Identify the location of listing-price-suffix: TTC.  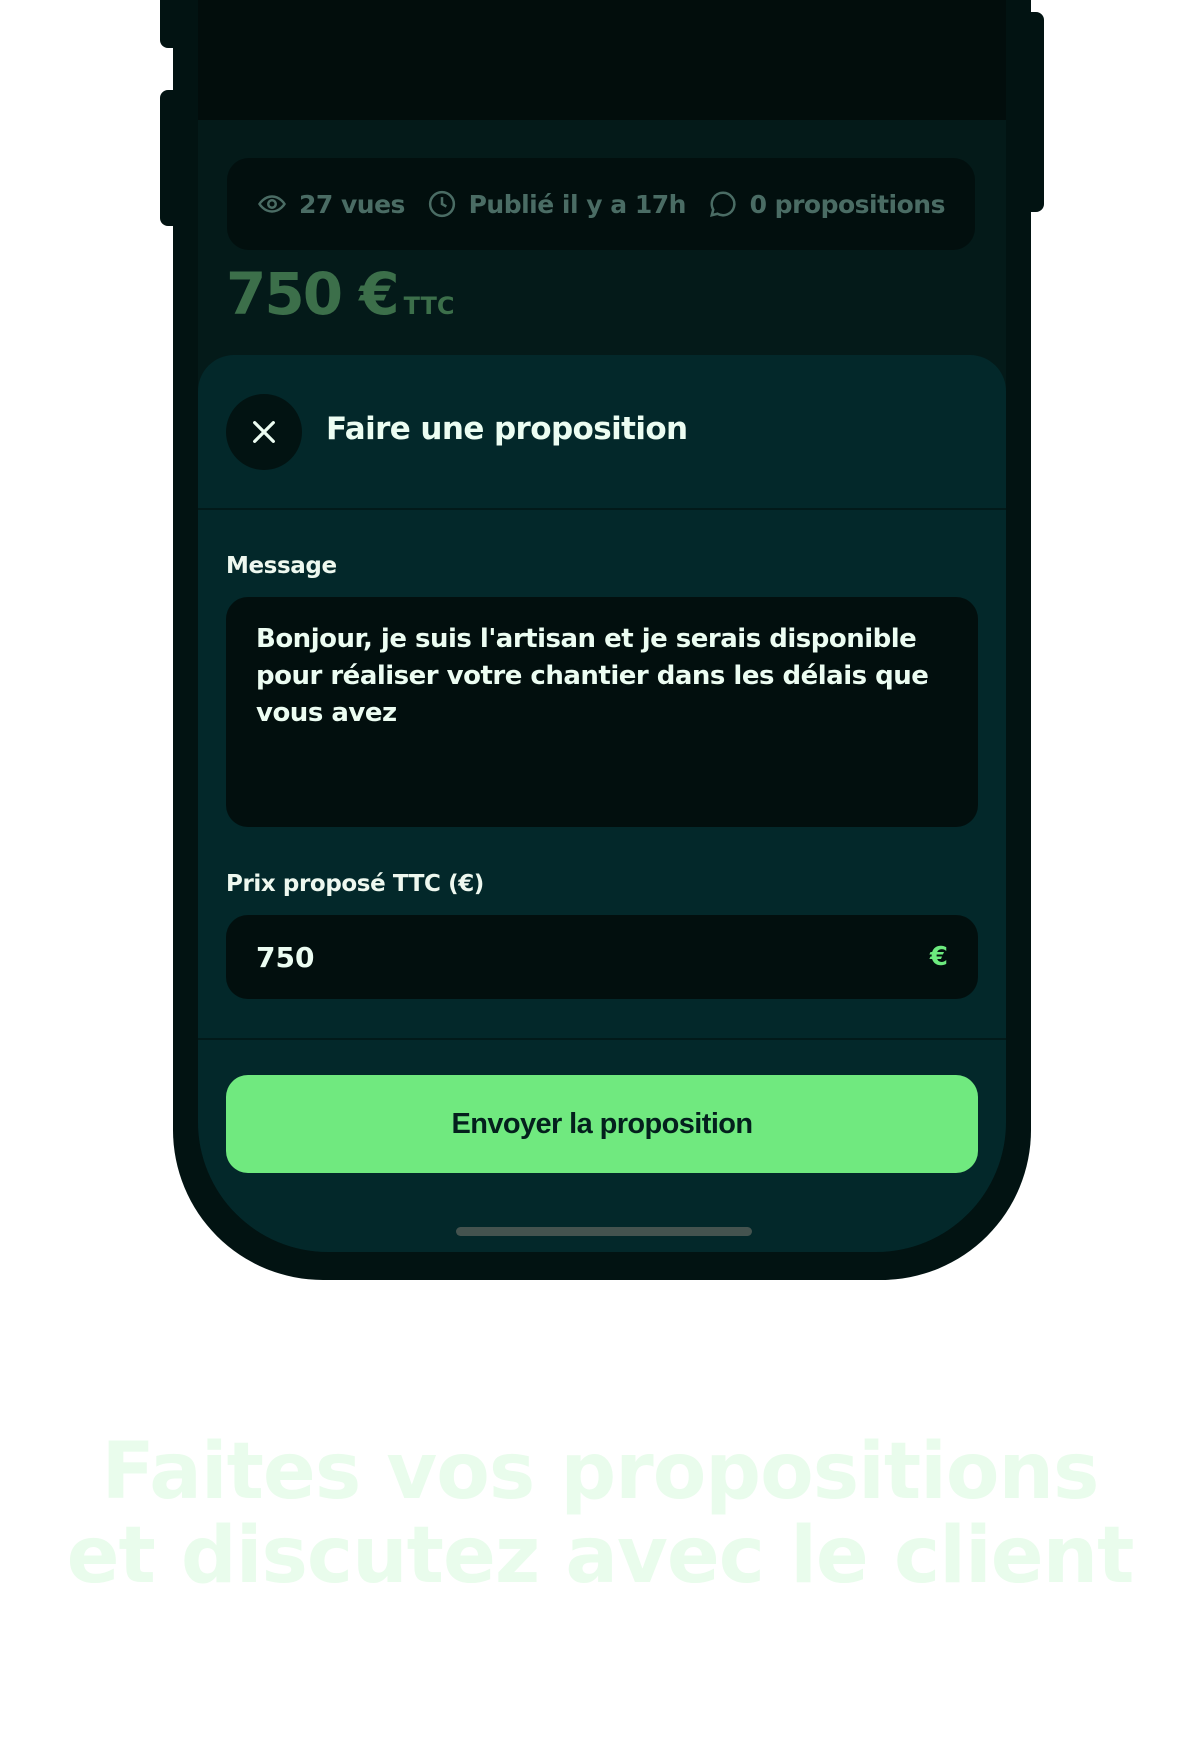
(429, 306).